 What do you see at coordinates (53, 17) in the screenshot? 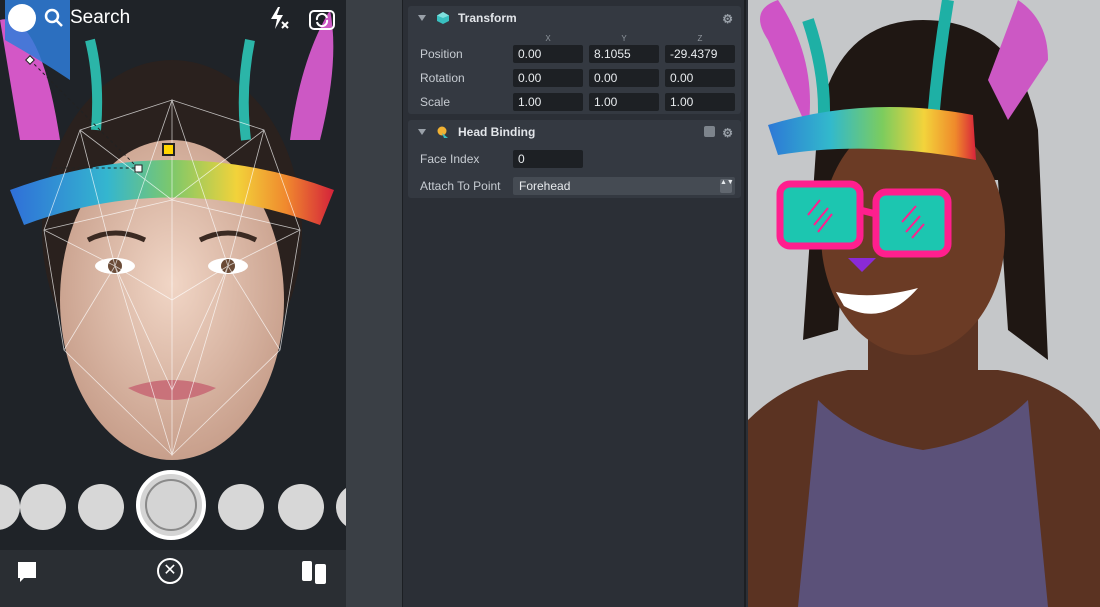
I see `search-icon` at bounding box center [53, 17].